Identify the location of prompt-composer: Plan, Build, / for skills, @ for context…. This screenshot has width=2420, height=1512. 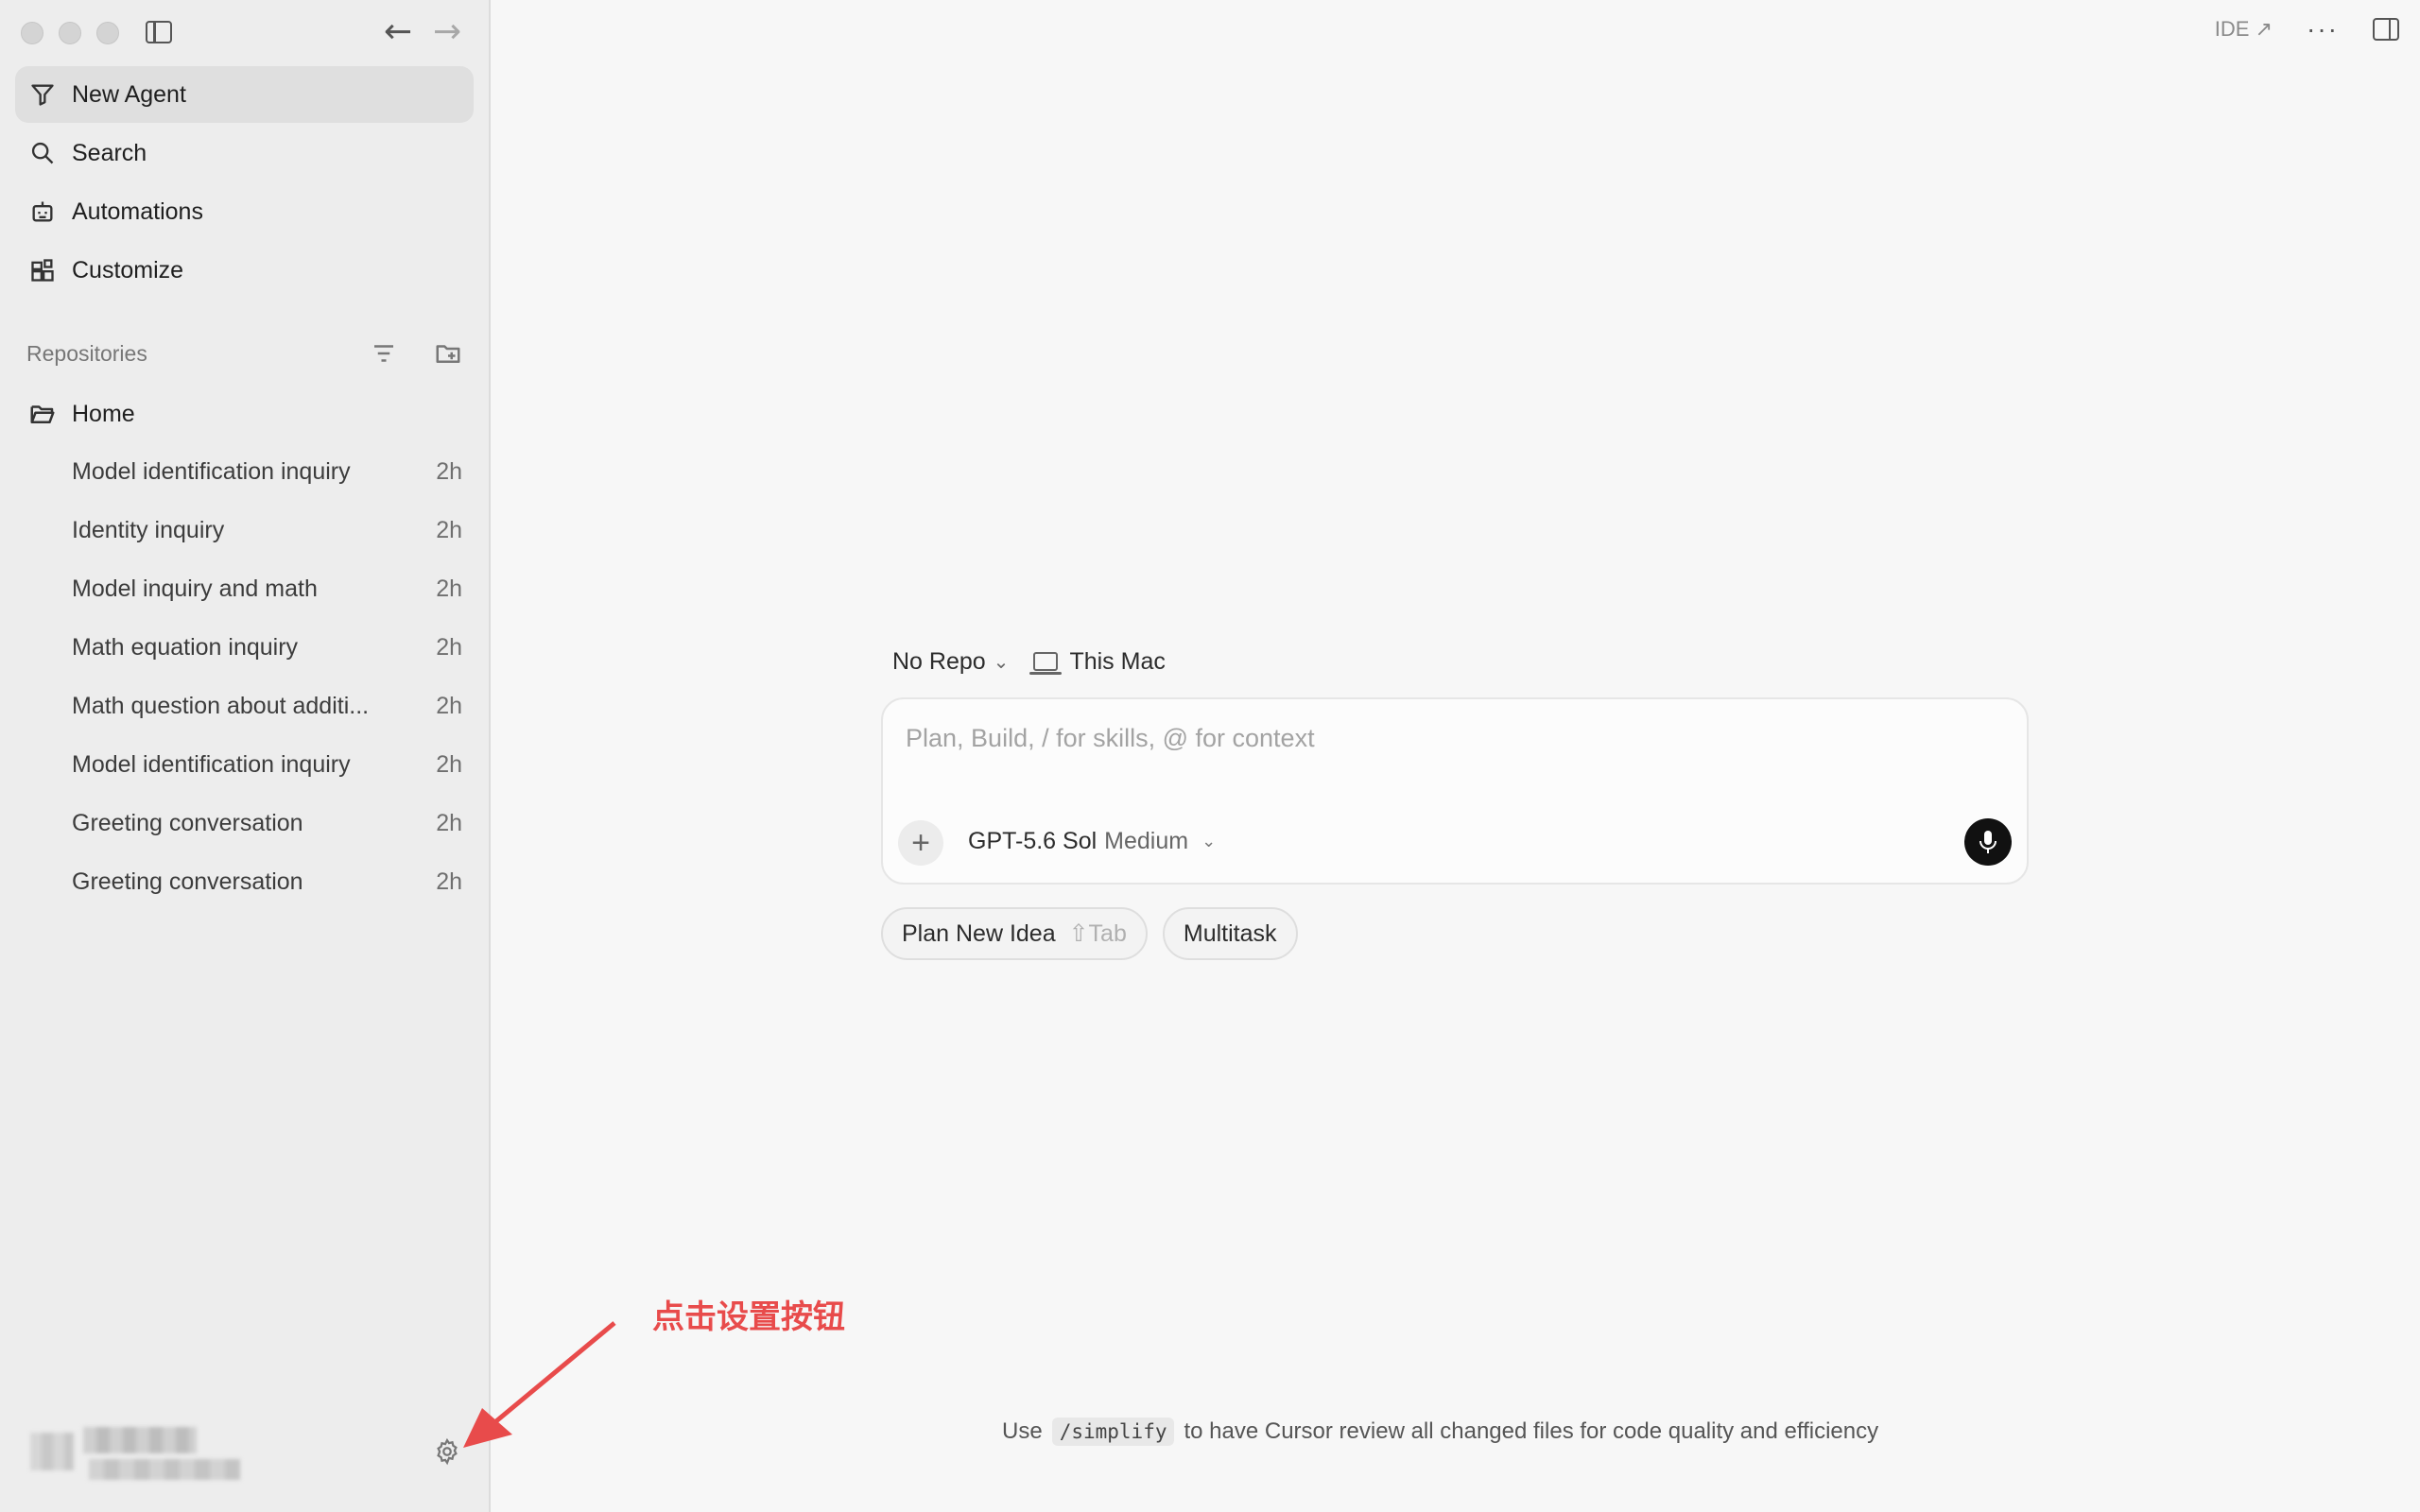
(1455, 791).